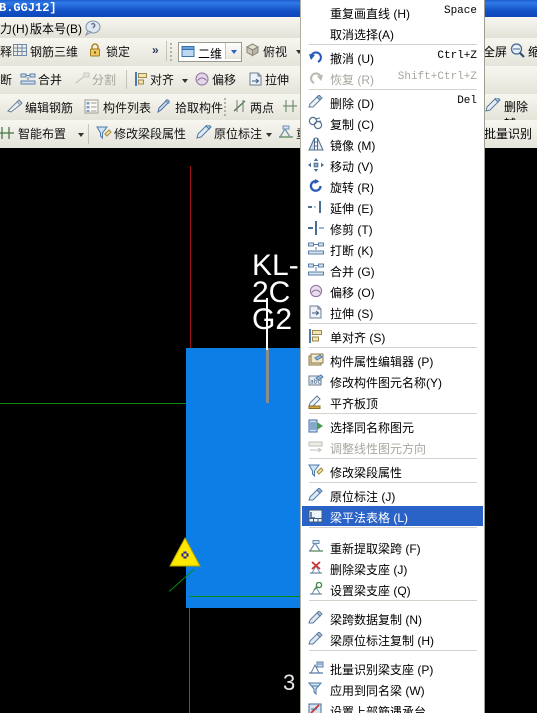 The height and width of the screenshot is (713, 537). I want to click on toolbar-btn-batch-recognize: 批量识别, so click(508, 133).